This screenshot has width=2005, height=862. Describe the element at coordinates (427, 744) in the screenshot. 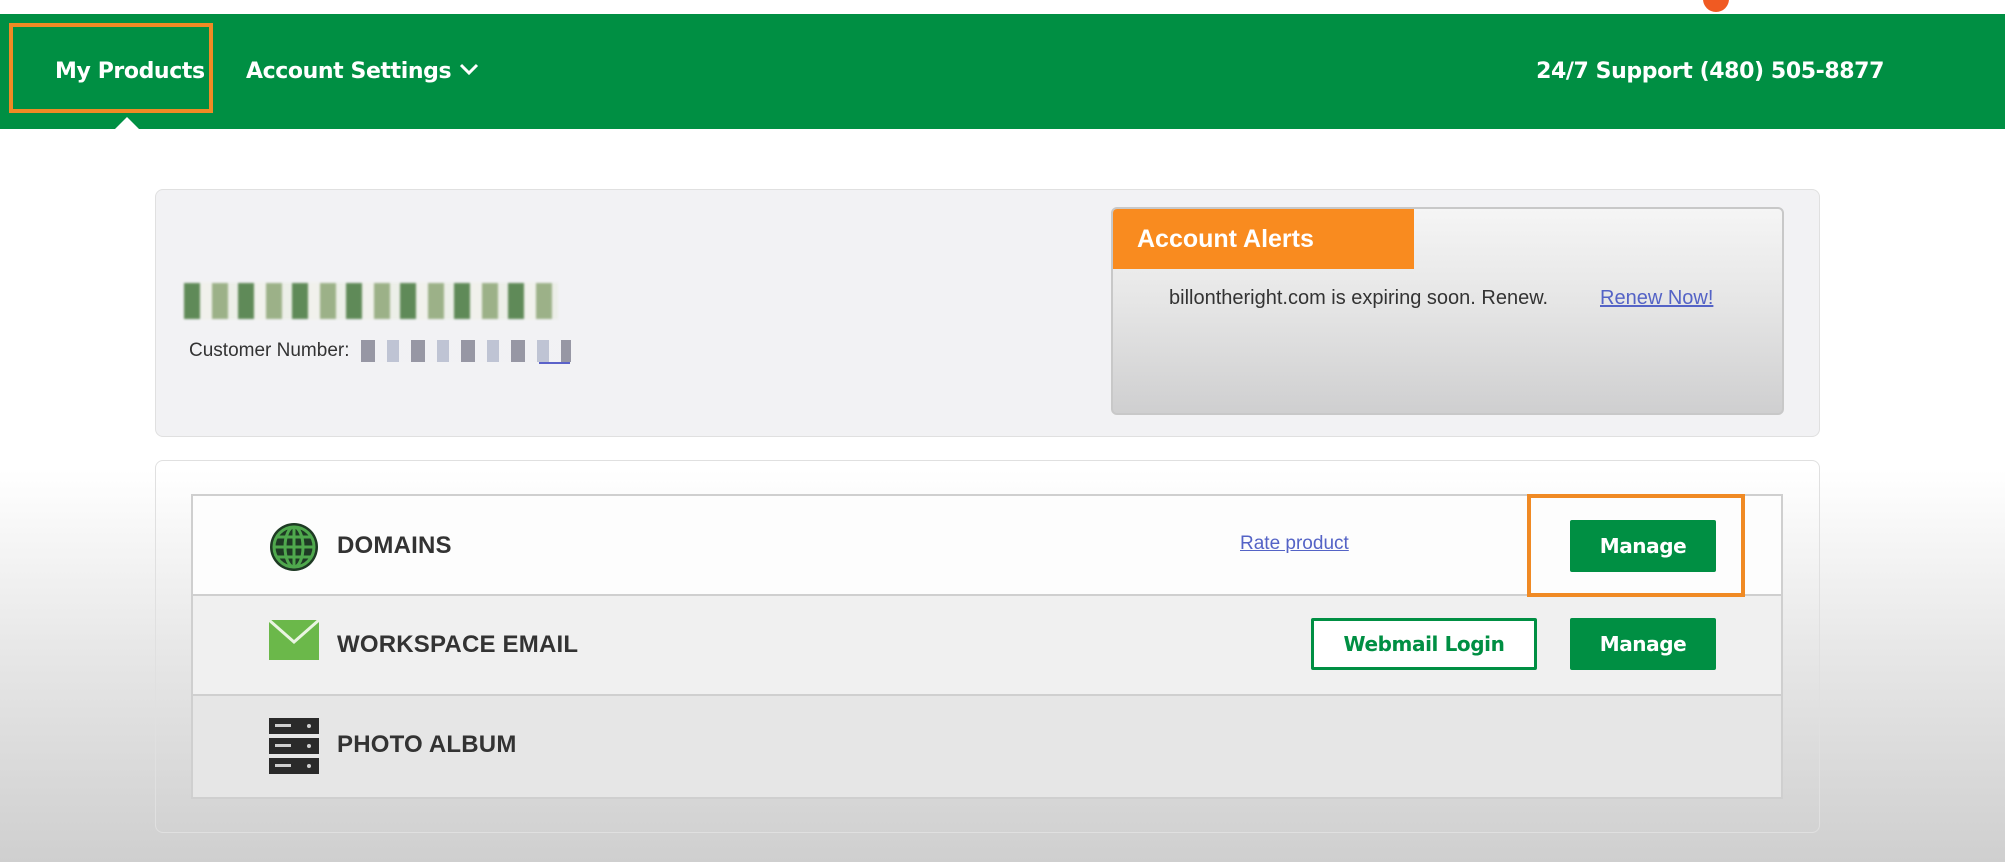

I see `product-name-photo-album: PHOTO ALBUM` at that location.